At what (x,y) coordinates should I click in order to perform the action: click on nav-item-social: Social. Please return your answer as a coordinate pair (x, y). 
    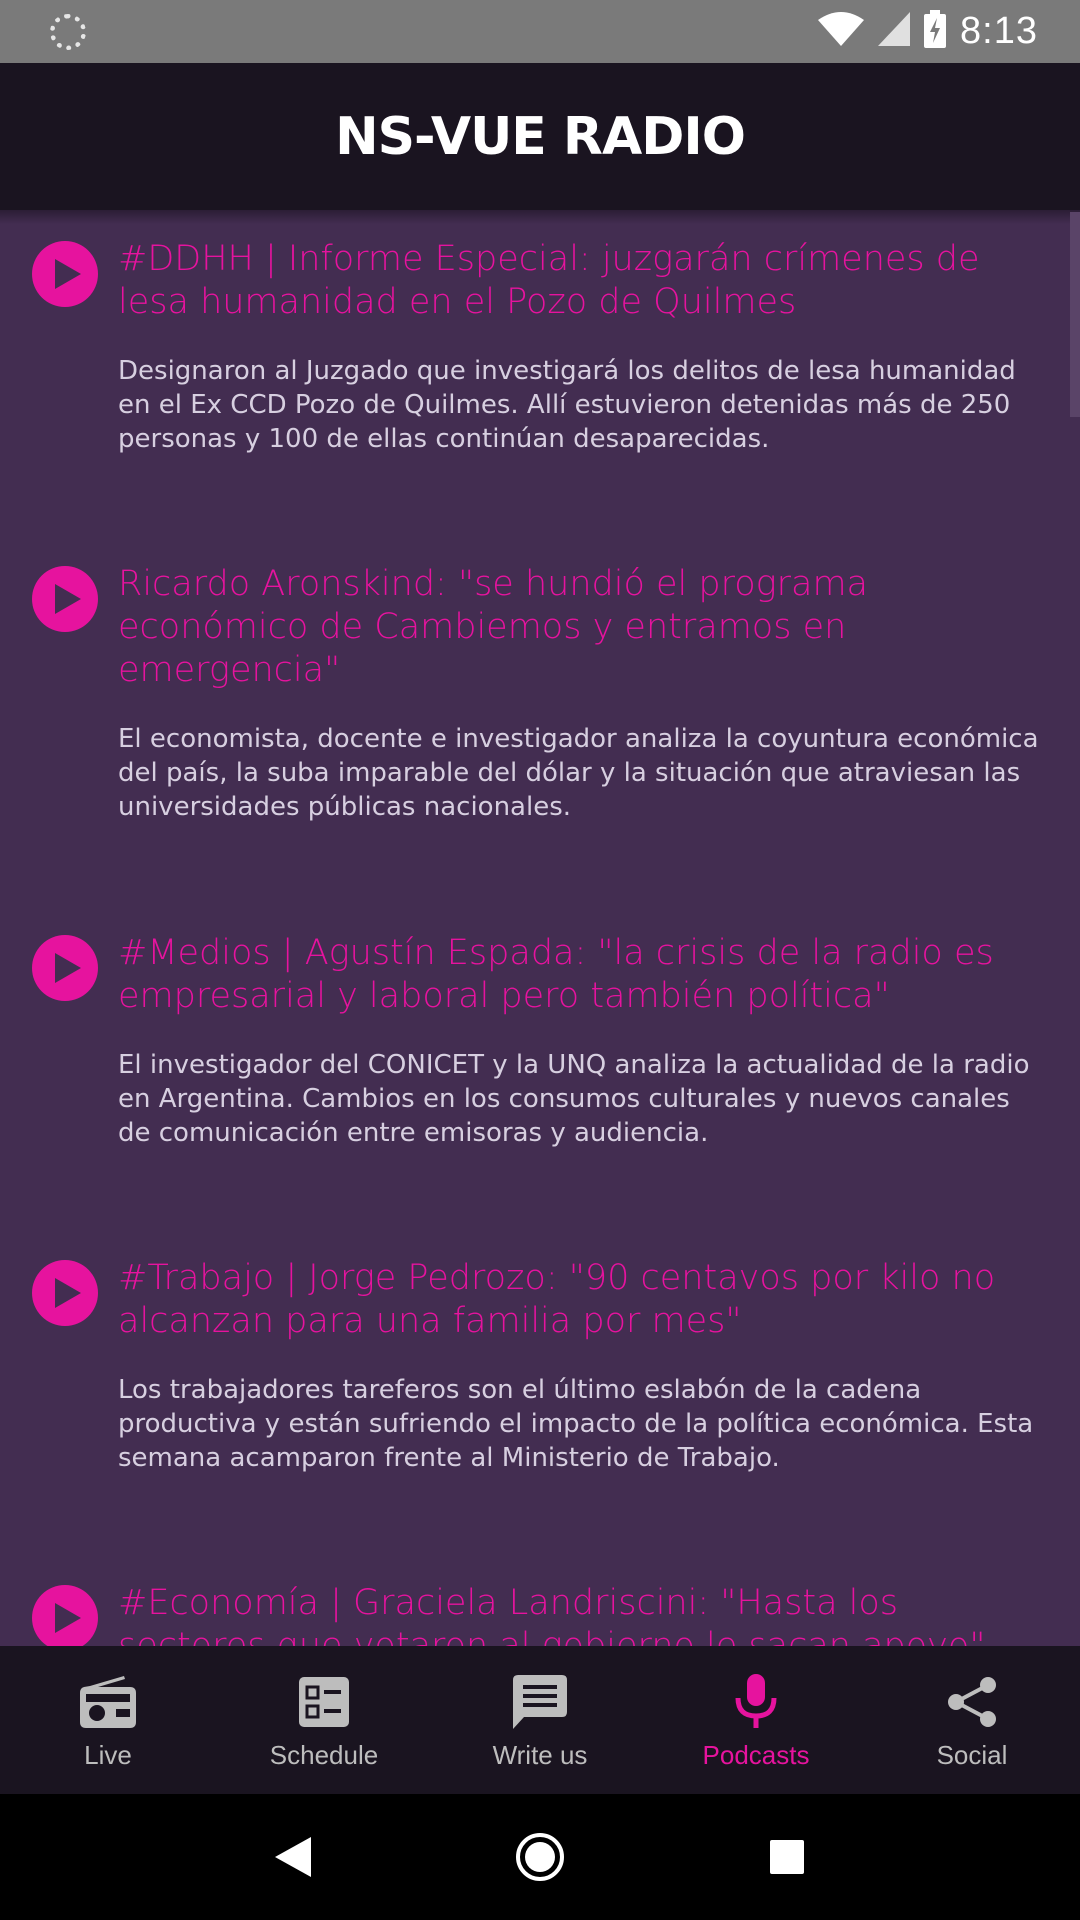
    Looking at the image, I should click on (972, 1720).